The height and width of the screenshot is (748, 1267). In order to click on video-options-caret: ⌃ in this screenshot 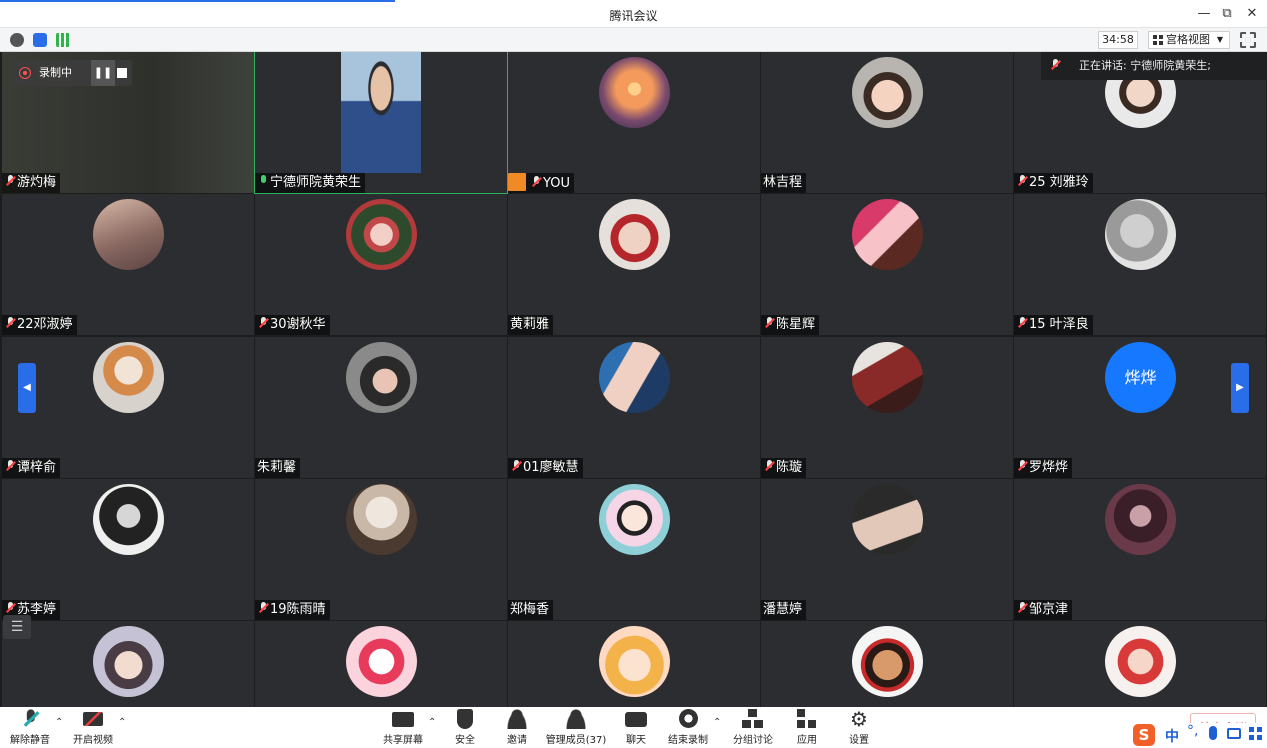, I will do `click(122, 722)`.